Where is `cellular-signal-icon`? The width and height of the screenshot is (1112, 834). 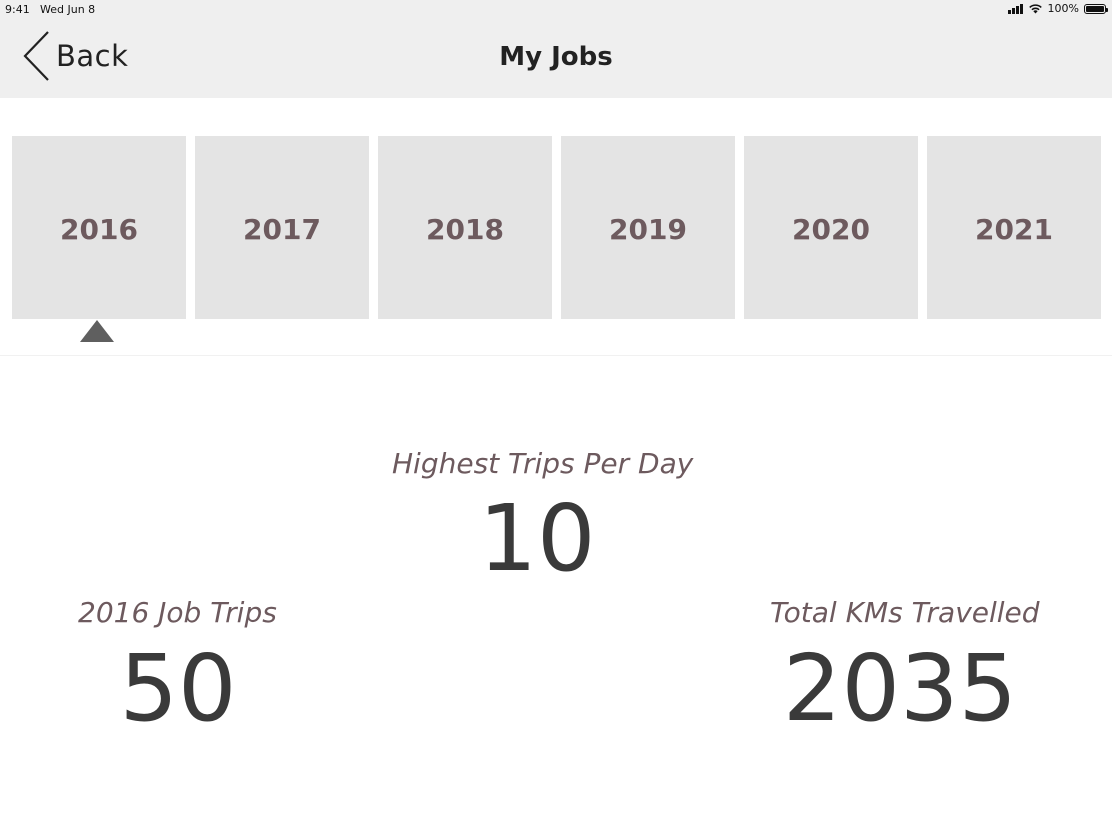 cellular-signal-icon is located at coordinates (1015, 8).